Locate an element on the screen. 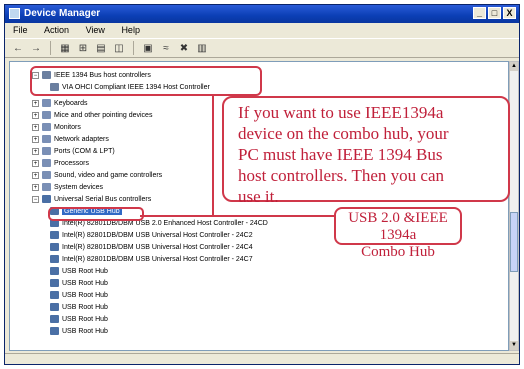 The width and height of the screenshot is (524, 369). note-line: device on the combo hub, your is located at coordinates (343, 133).